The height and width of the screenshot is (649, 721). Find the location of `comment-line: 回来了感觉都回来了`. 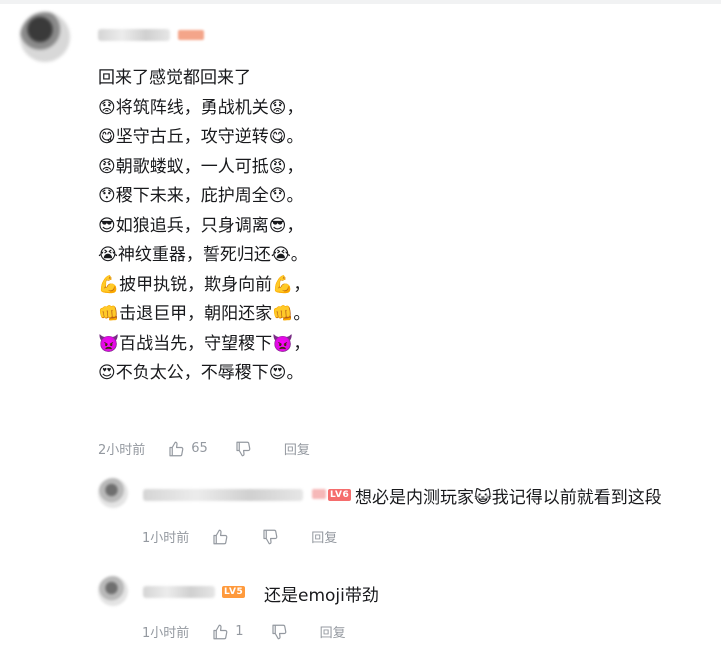

comment-line: 回来了感觉都回来了 is located at coordinates (174, 78).